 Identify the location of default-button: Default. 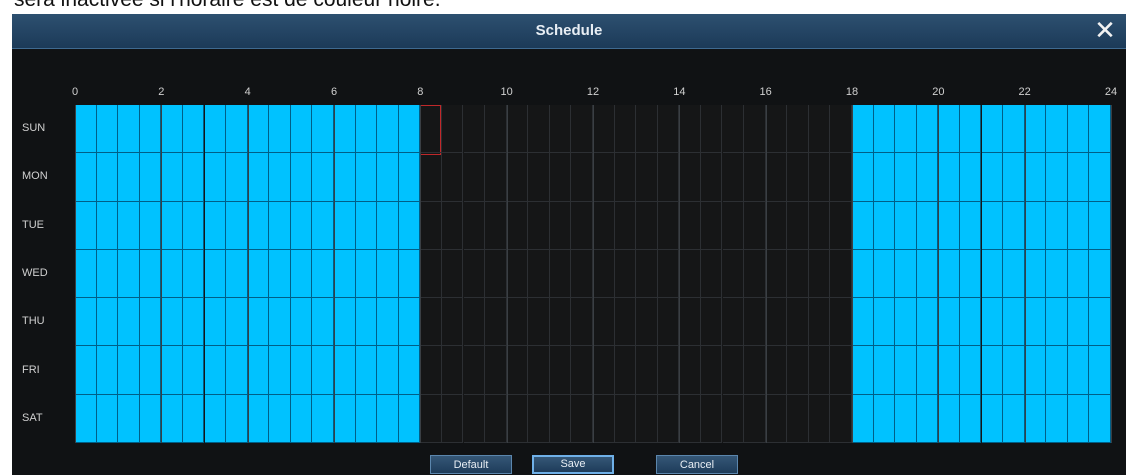
(471, 464).